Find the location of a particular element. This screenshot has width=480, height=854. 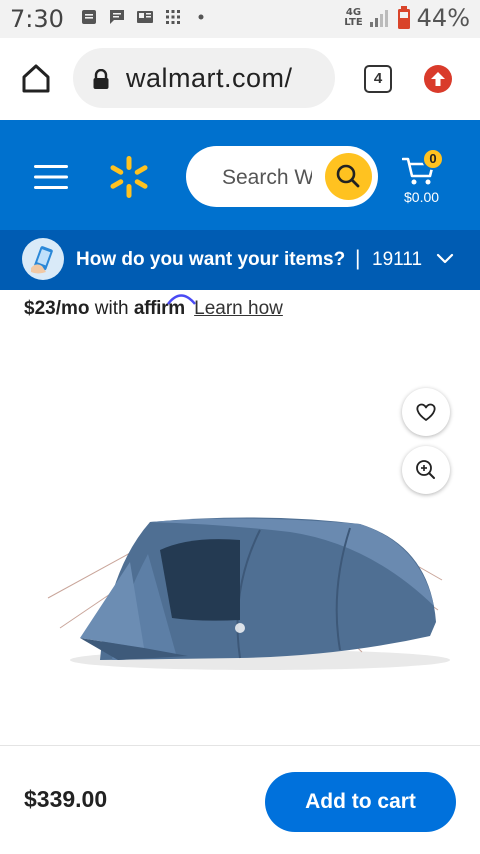

learn-how-link: Learn how is located at coordinates (238, 308).